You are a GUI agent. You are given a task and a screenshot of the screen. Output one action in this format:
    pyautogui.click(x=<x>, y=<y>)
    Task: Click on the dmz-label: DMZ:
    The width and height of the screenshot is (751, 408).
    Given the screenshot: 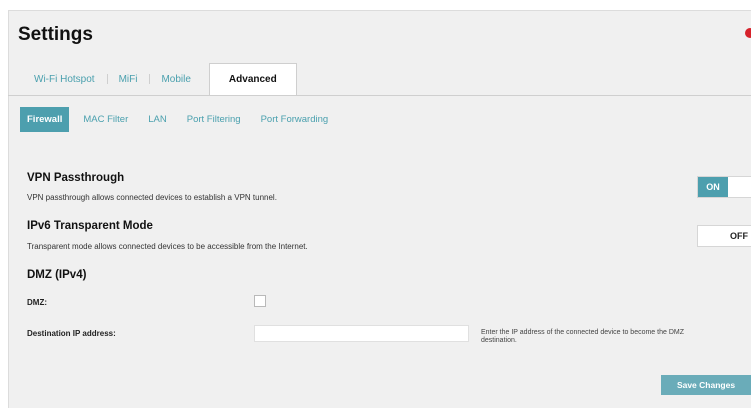 What is the action you would take?
    pyautogui.click(x=37, y=302)
    